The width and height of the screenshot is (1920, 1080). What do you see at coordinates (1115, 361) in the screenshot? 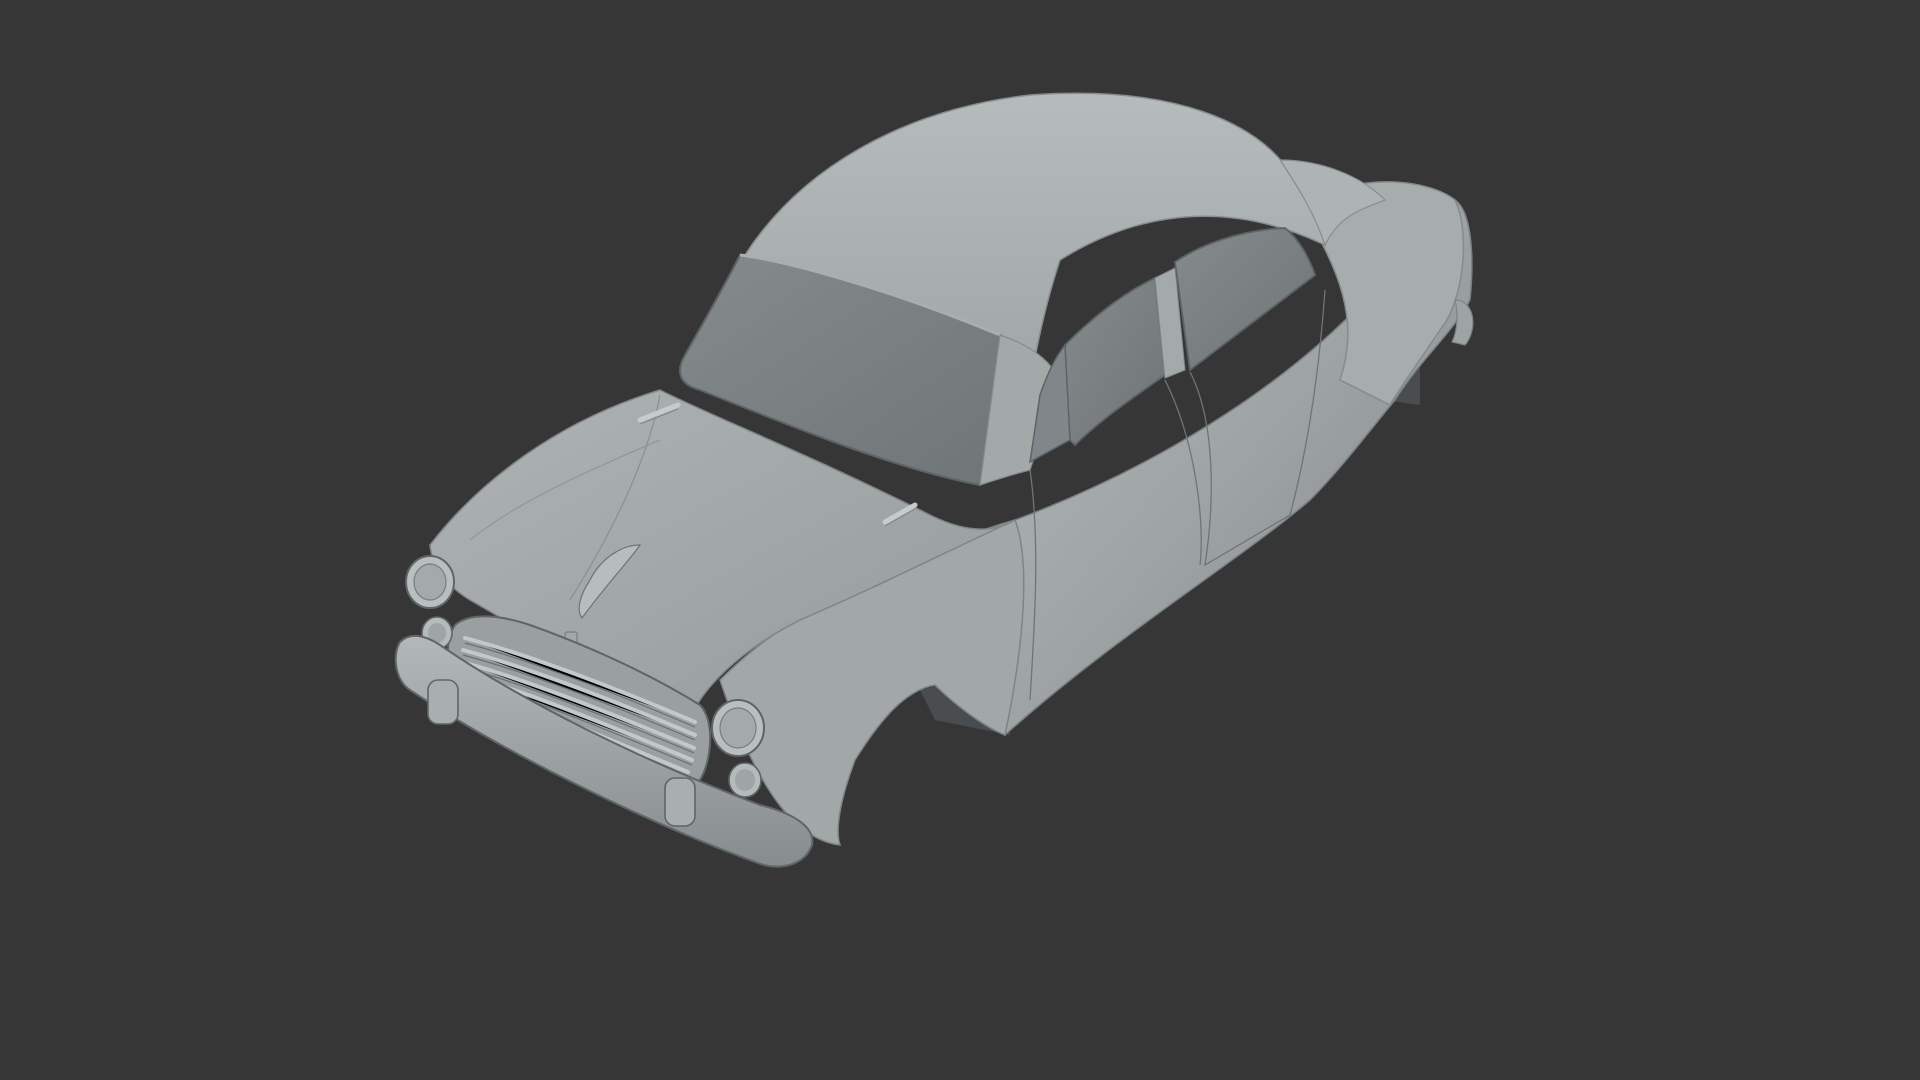
I see `front-side-window` at bounding box center [1115, 361].